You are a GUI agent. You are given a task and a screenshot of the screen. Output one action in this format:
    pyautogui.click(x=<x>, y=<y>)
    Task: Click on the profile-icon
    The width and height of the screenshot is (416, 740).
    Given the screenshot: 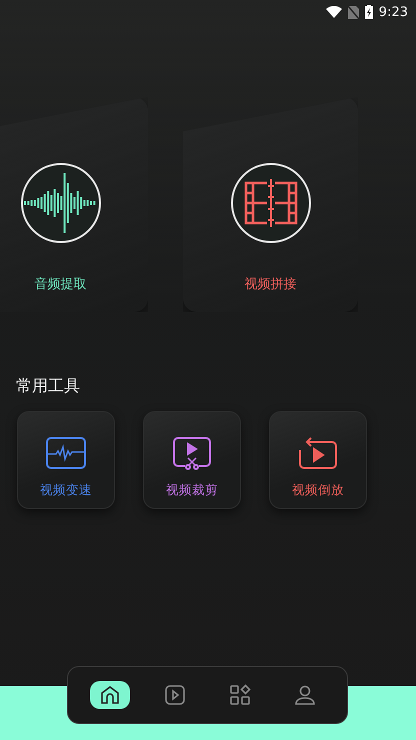 What is the action you would take?
    pyautogui.click(x=305, y=695)
    